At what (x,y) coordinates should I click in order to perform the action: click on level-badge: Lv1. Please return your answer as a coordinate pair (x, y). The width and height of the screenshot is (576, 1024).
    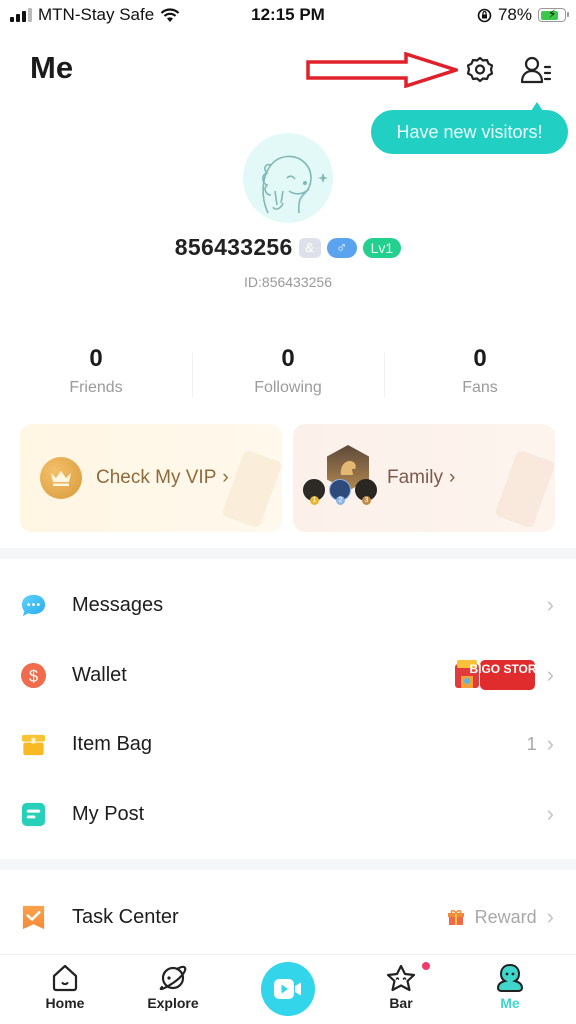
    Looking at the image, I should click on (382, 247).